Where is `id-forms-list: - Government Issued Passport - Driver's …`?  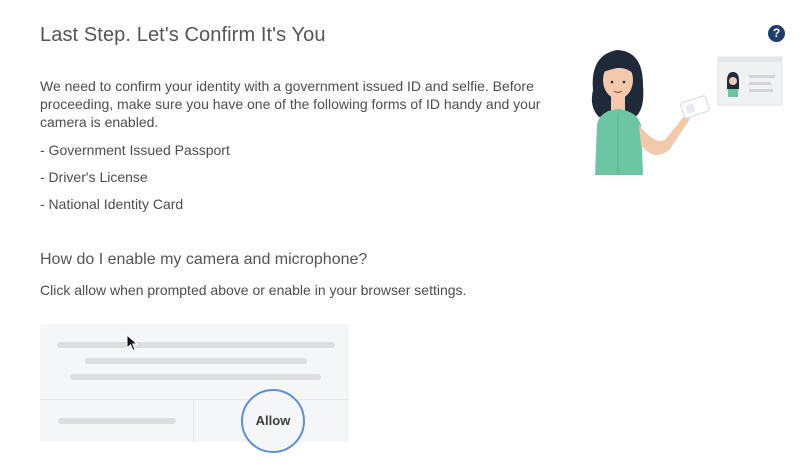 id-forms-list: - Government Issued Passport - Driver's … is located at coordinates (135, 181).